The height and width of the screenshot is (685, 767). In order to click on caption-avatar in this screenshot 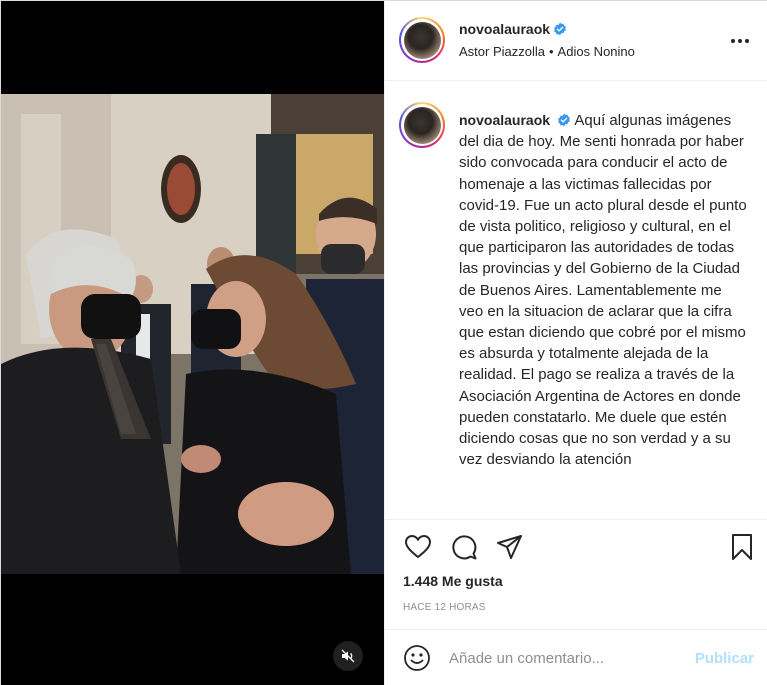, I will do `click(422, 125)`.